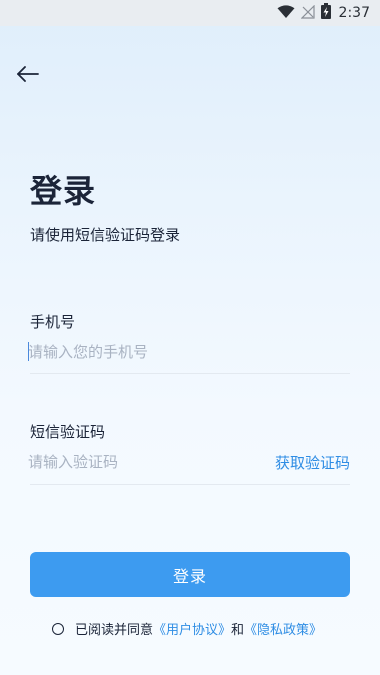  Describe the element at coordinates (312, 462) in the screenshot. I see `get-code-button: 获取验证码` at that location.